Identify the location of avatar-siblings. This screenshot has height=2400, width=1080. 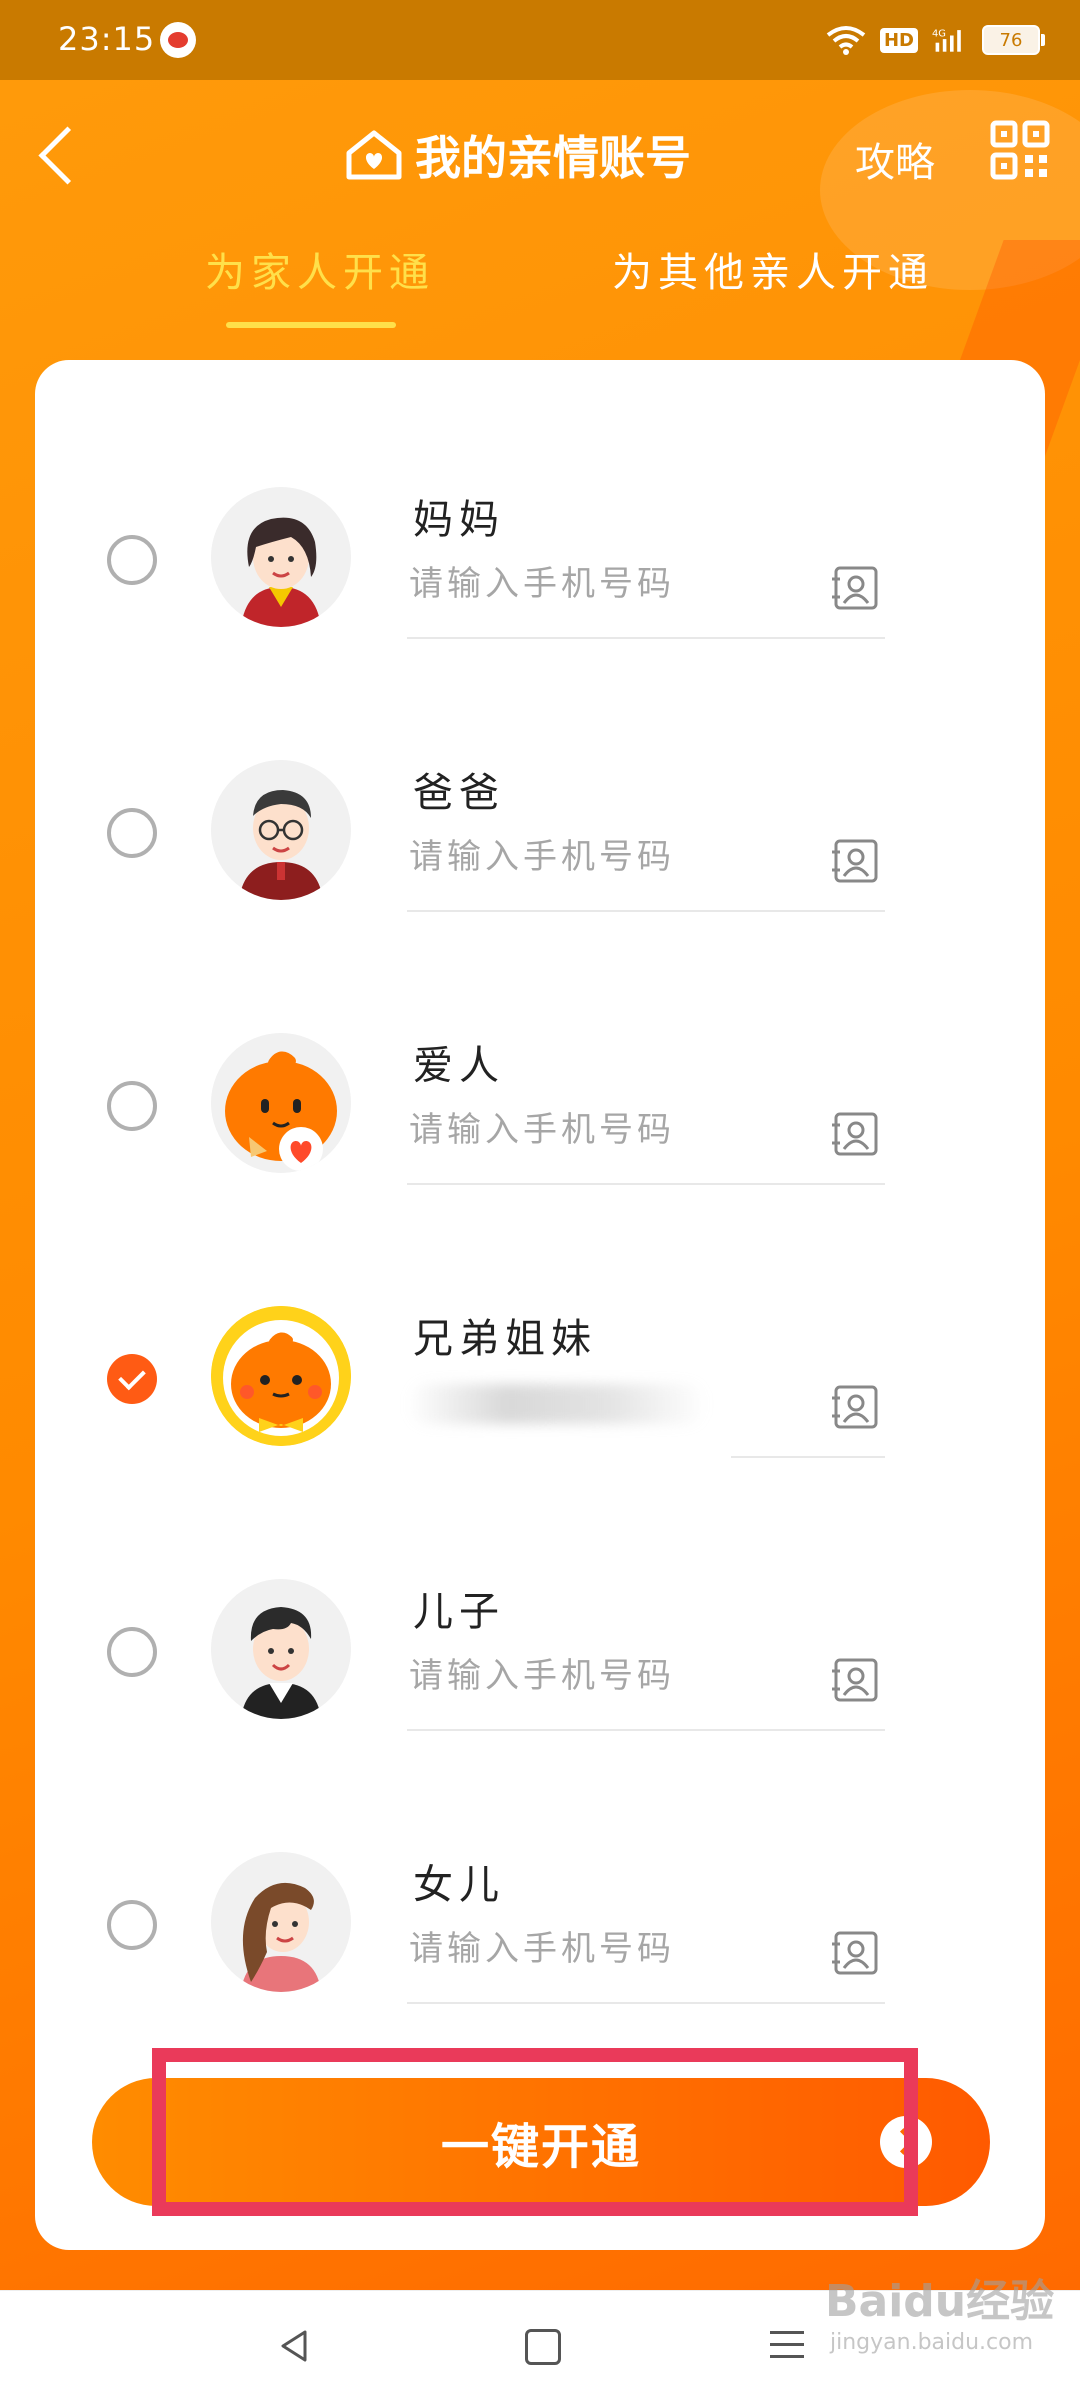
(281, 1376).